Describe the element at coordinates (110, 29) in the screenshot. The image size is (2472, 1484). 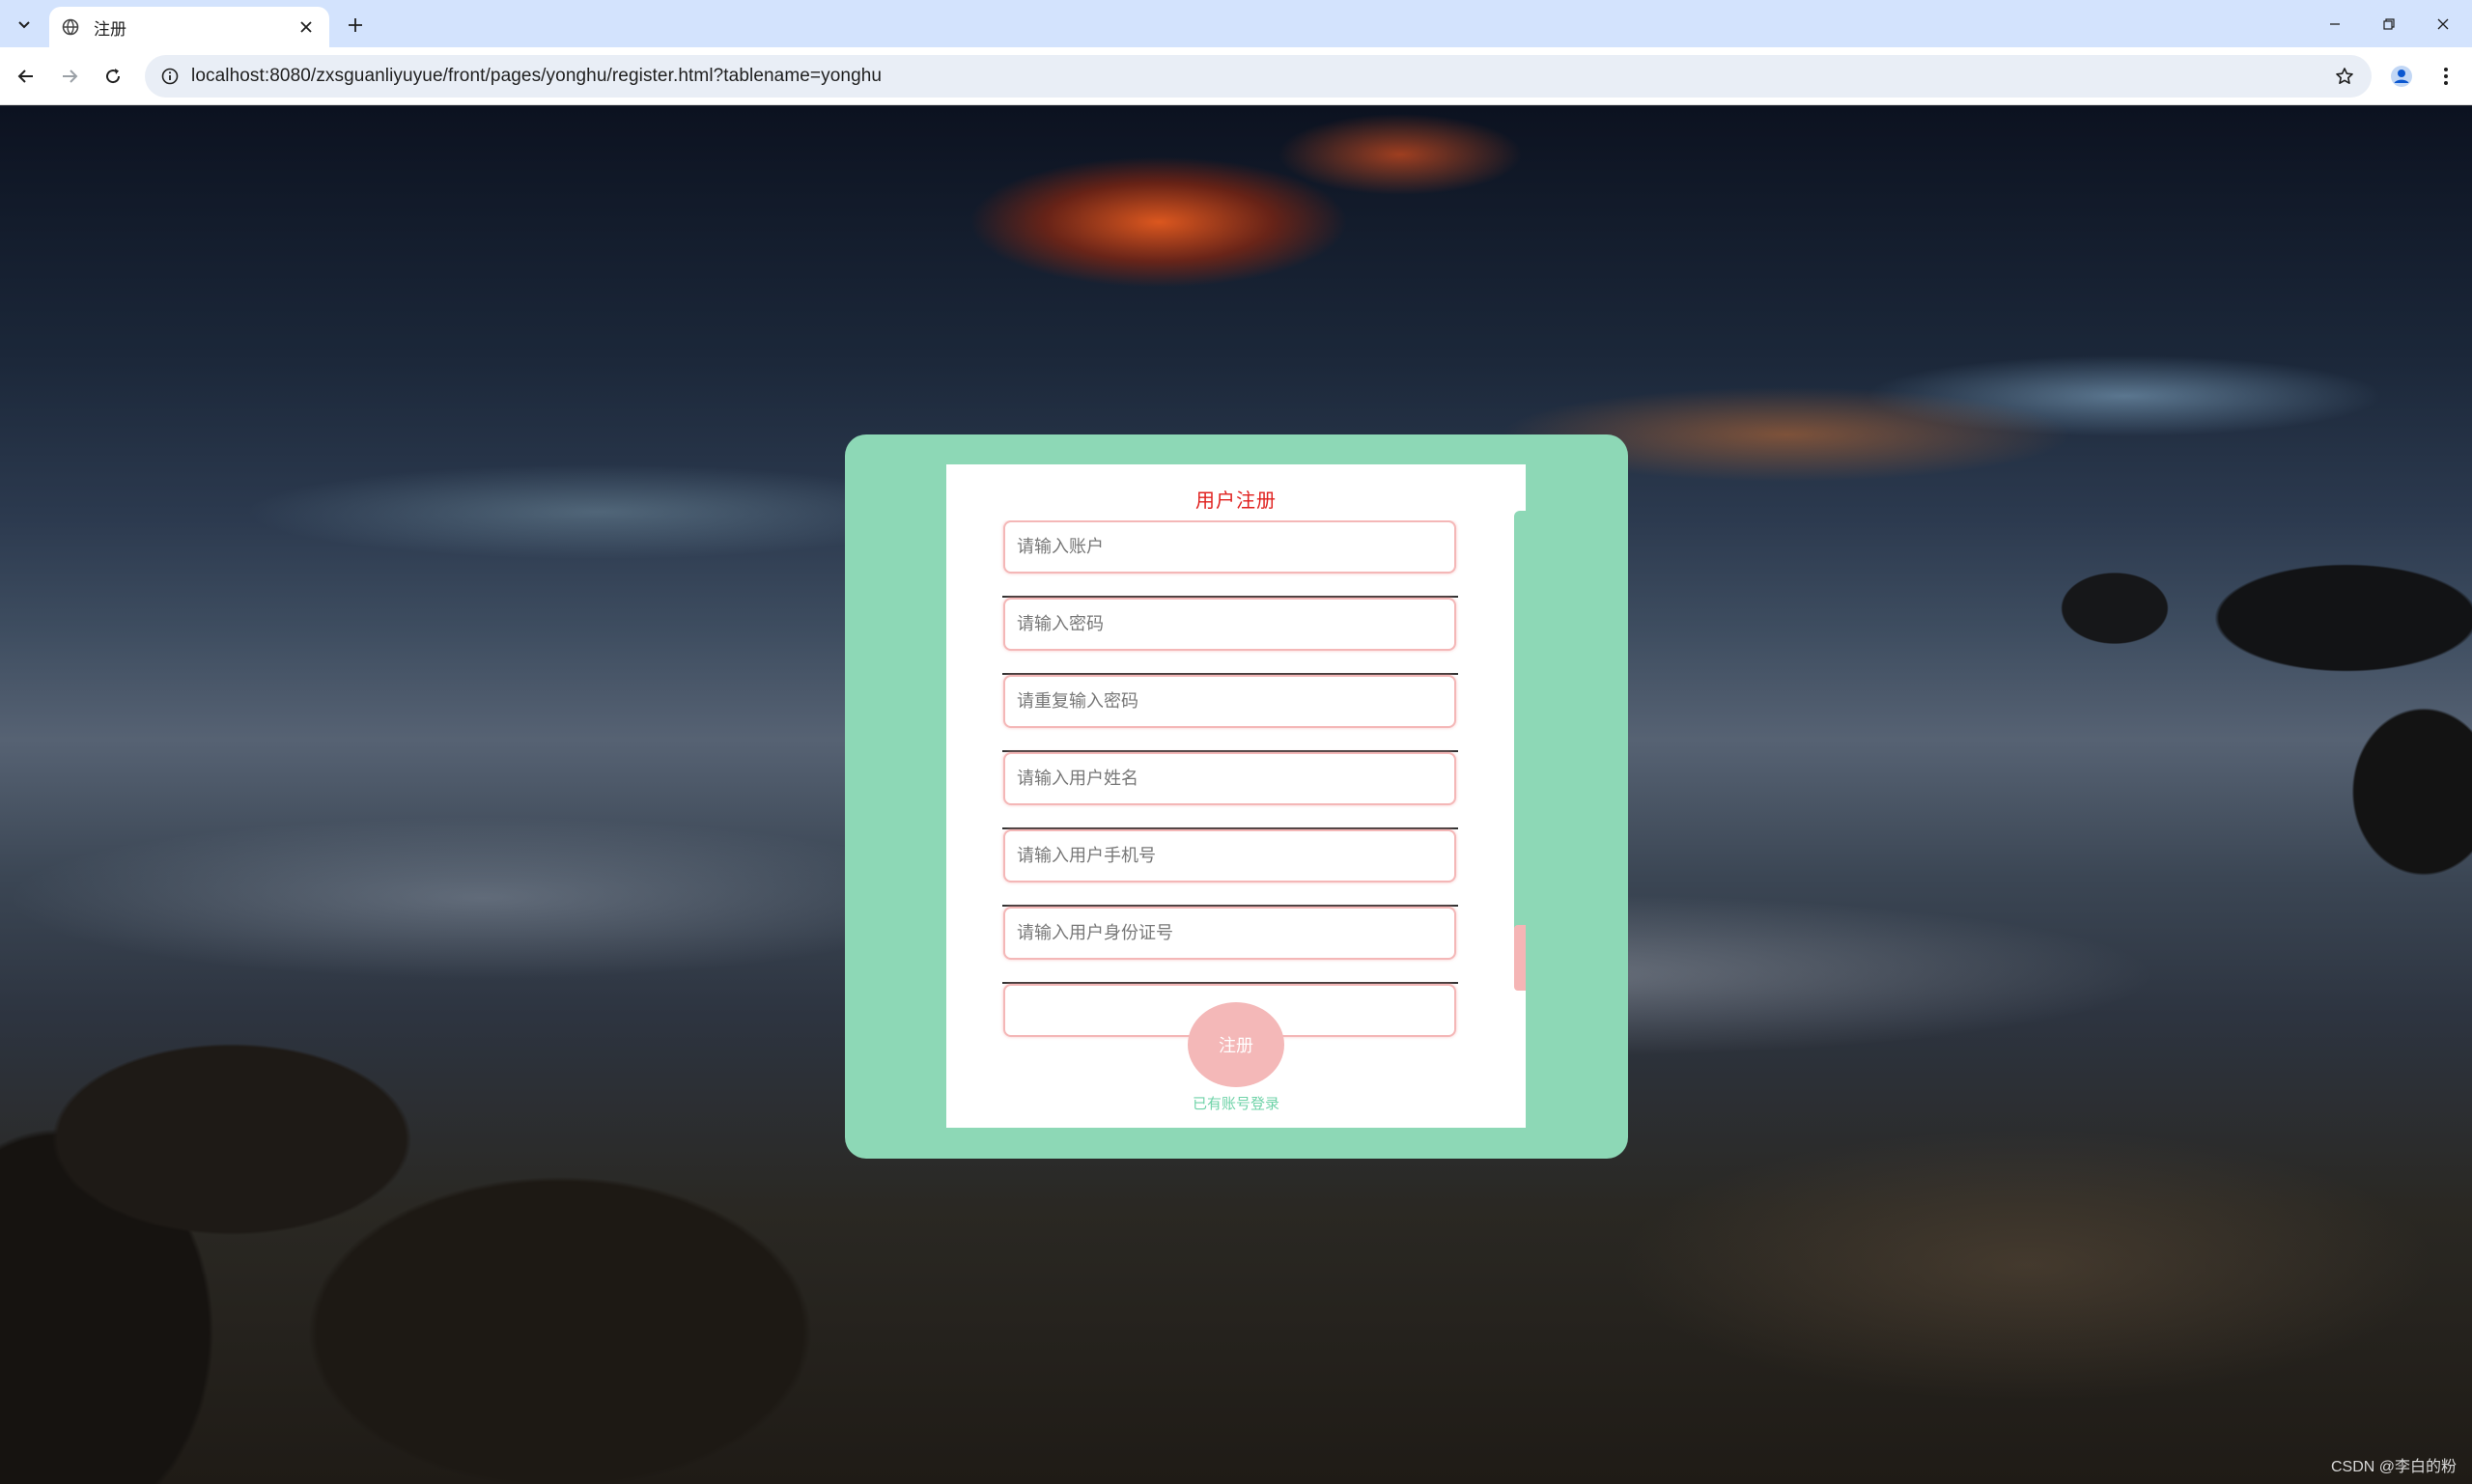
I see `tab-title: 注册` at that location.